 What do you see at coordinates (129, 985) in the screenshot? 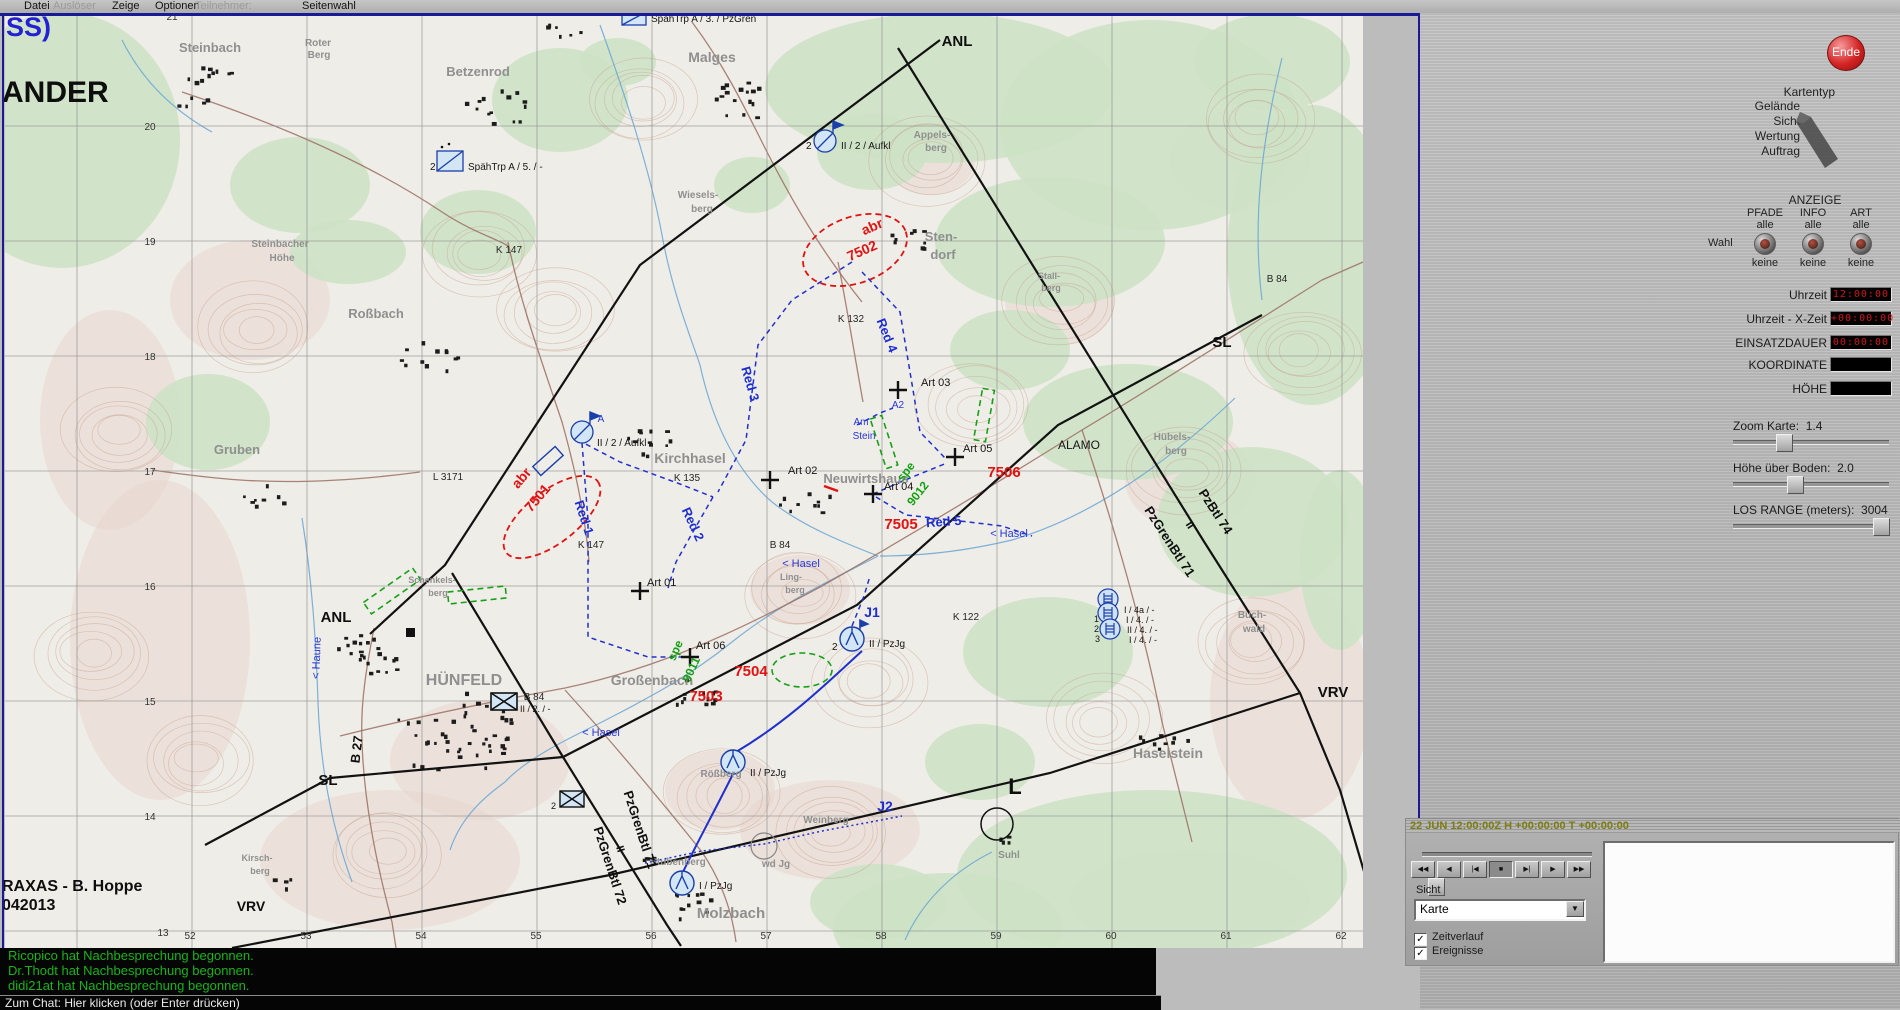
I see `chat-message: didi21at hat Nachbesprechung begonnen.` at bounding box center [129, 985].